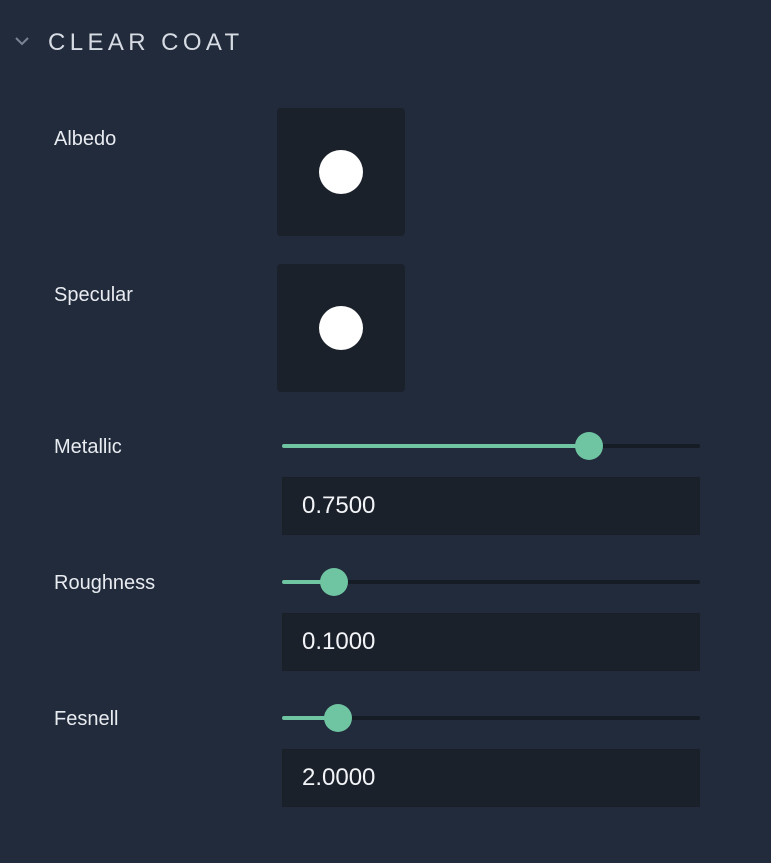  I want to click on albedo-color-swatch, so click(341, 172).